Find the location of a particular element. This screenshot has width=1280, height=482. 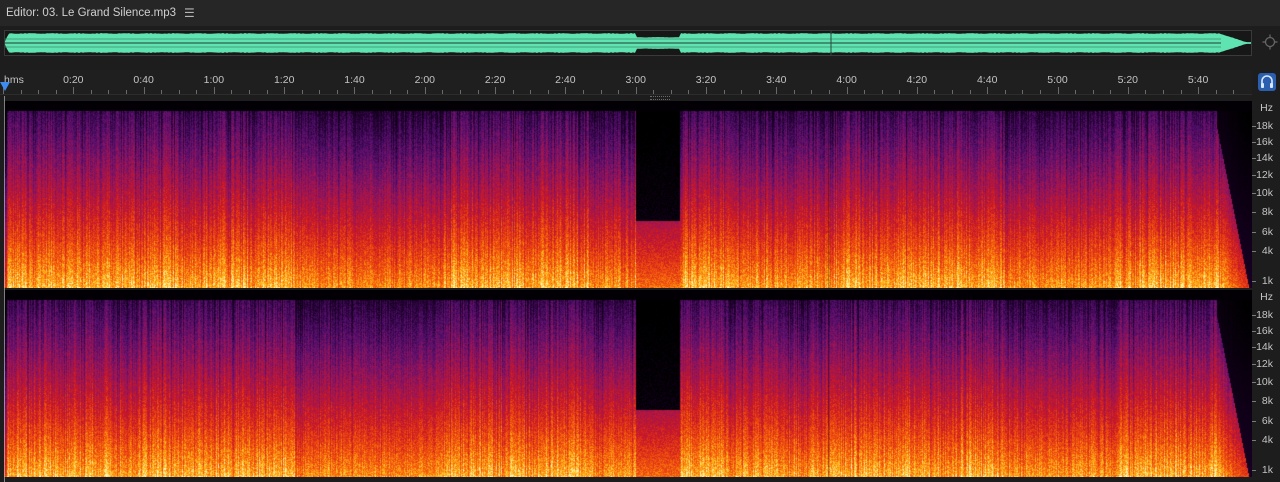

frequency-label: 12k is located at coordinates (1264, 175).